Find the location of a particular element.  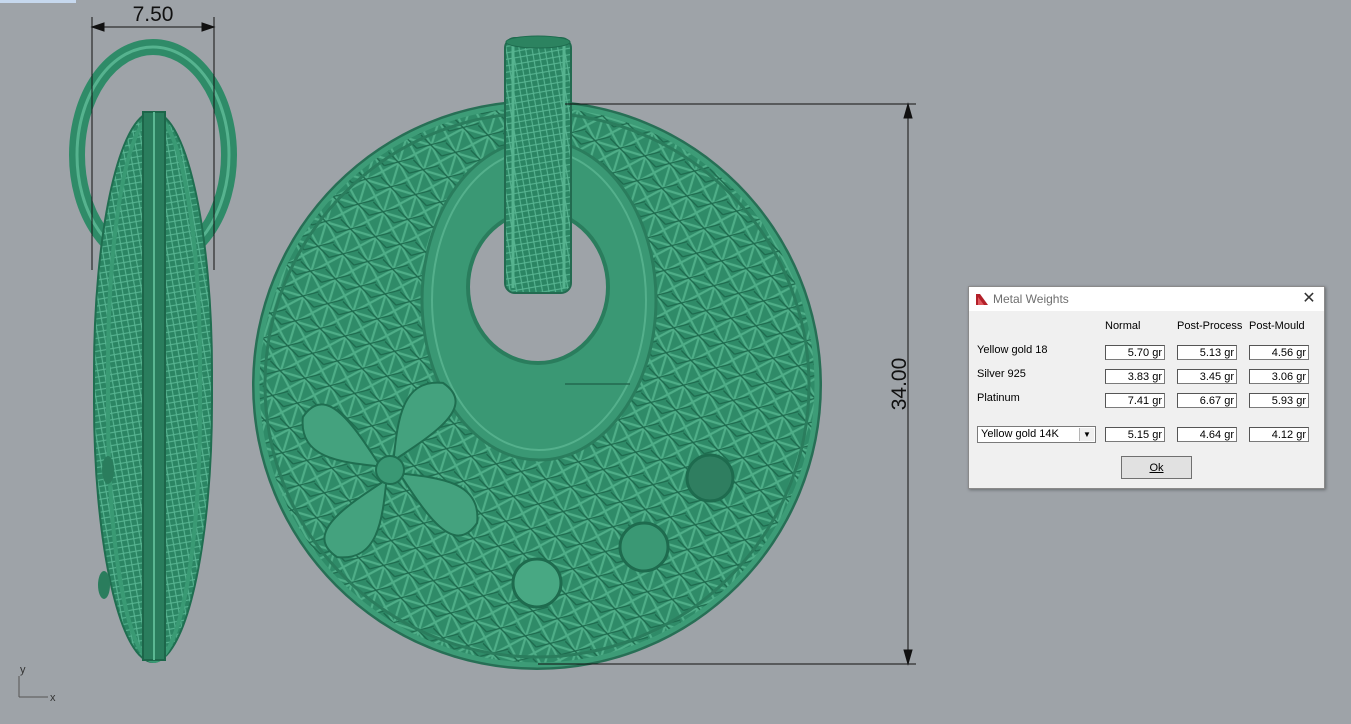

close-icon: ✕ is located at coordinates (1309, 298).